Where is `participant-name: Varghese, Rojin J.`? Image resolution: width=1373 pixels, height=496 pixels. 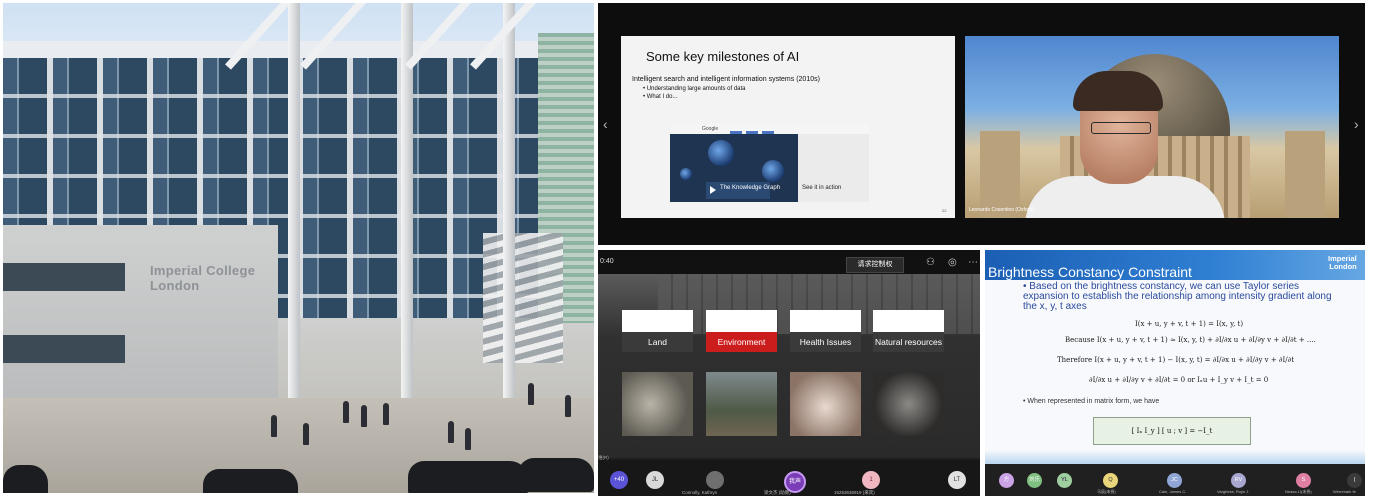 participant-name: Varghese, Rojin J. is located at coordinates (1233, 491).